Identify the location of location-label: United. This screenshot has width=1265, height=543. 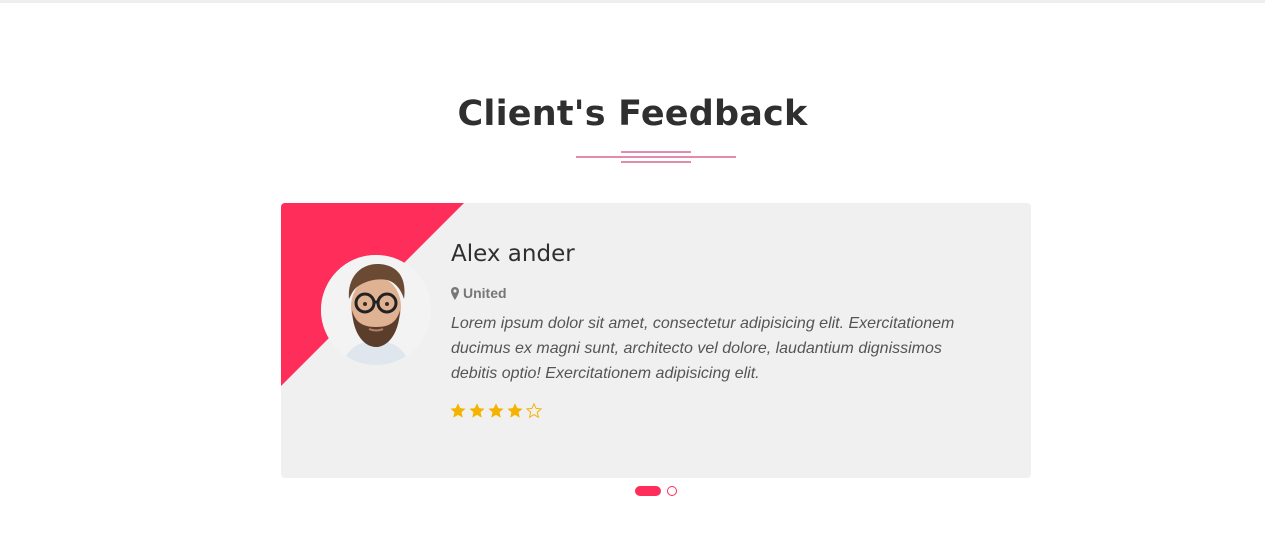
(485, 293).